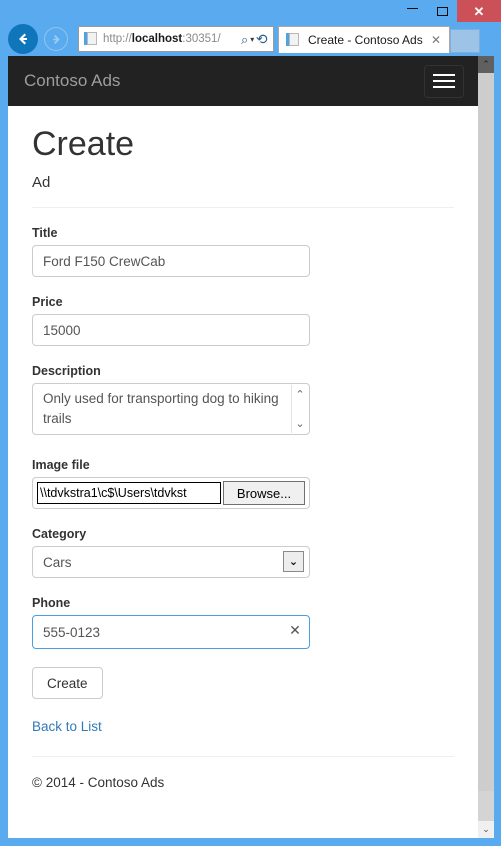 This screenshot has width=501, height=846. Describe the element at coordinates (250, 11) in the screenshot. I see `title-bar: ✕` at that location.